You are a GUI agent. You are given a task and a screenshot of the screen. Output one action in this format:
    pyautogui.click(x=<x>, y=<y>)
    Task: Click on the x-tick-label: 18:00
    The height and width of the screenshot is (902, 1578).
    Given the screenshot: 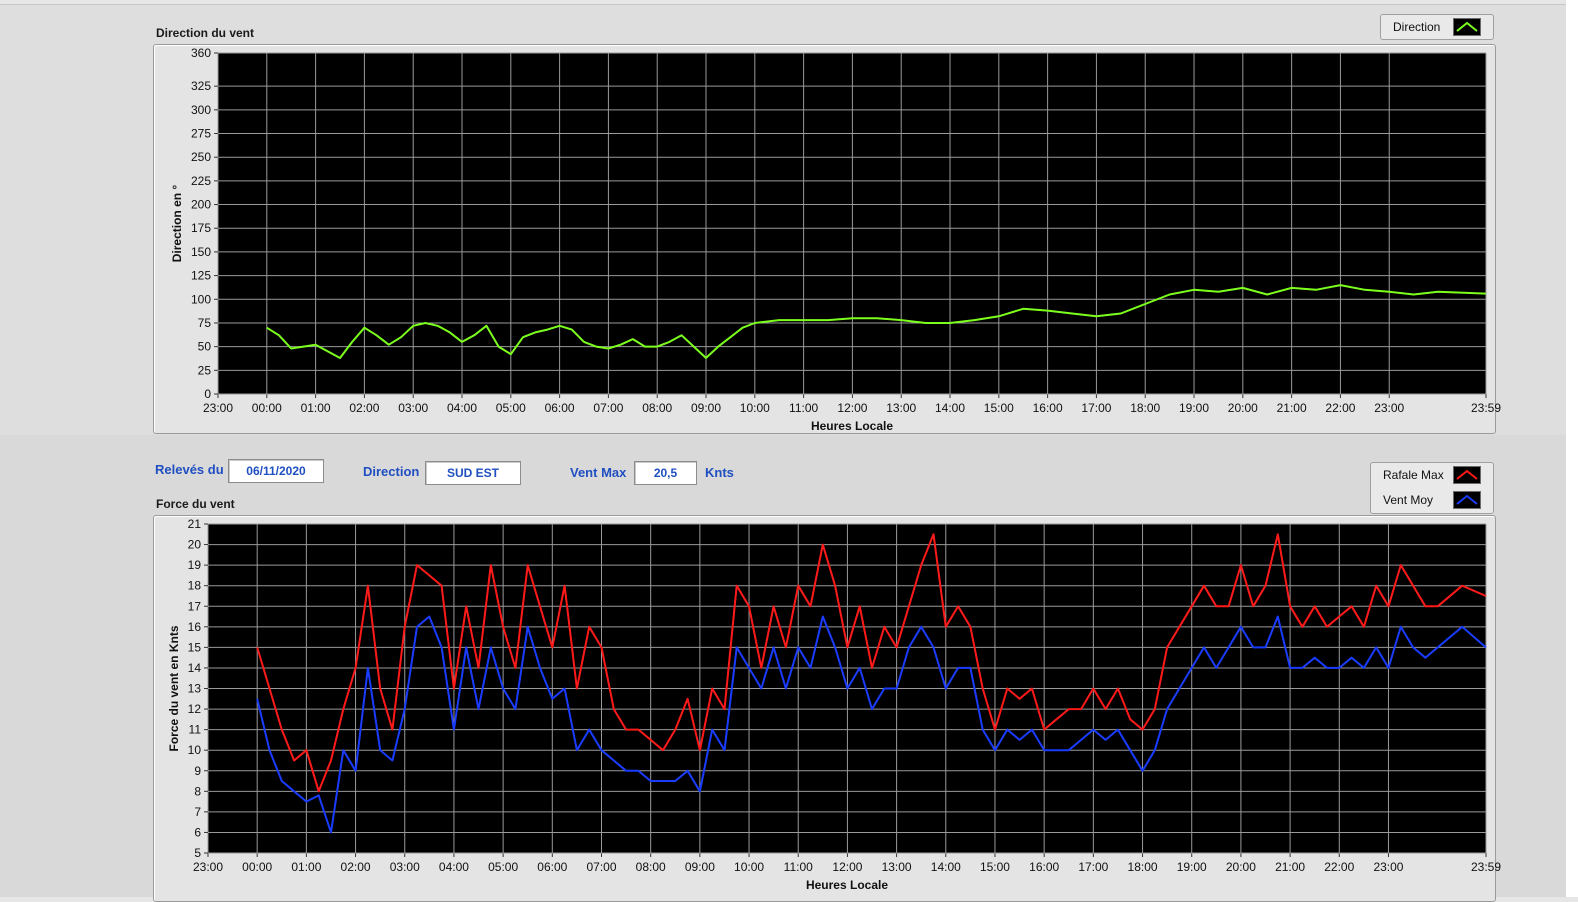 What is the action you would take?
    pyautogui.click(x=1143, y=867)
    